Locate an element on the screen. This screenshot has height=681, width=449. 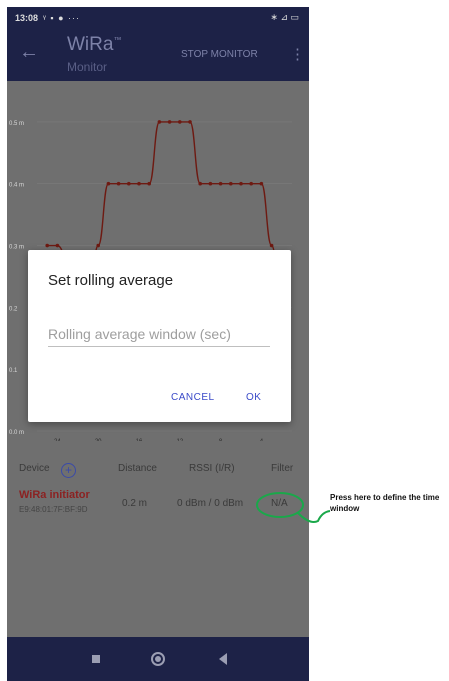
x-tick-label: 24 is located at coordinates (57, 440).